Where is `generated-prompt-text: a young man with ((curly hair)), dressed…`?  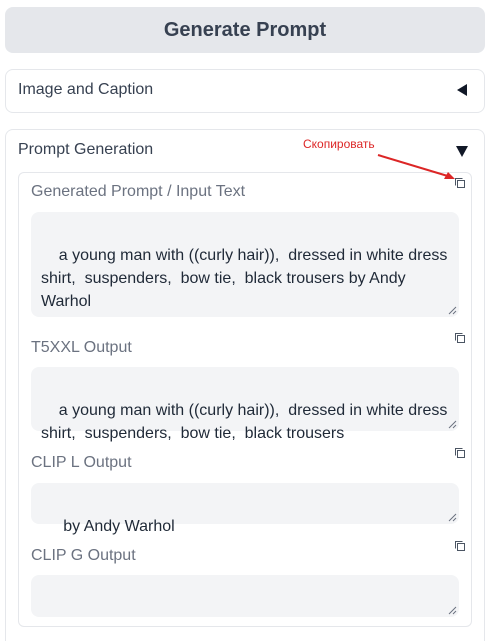
generated-prompt-text: a young man with ((curly hair)), dressed… is located at coordinates (246, 278).